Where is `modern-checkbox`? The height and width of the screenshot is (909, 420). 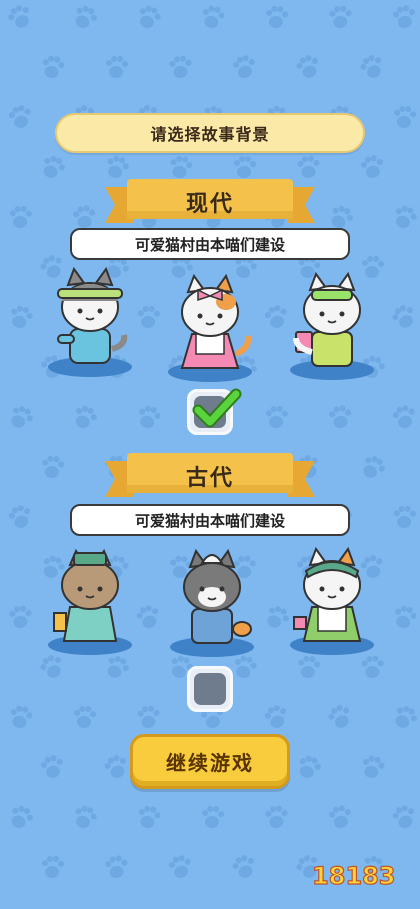
modern-checkbox is located at coordinates (214, 411).